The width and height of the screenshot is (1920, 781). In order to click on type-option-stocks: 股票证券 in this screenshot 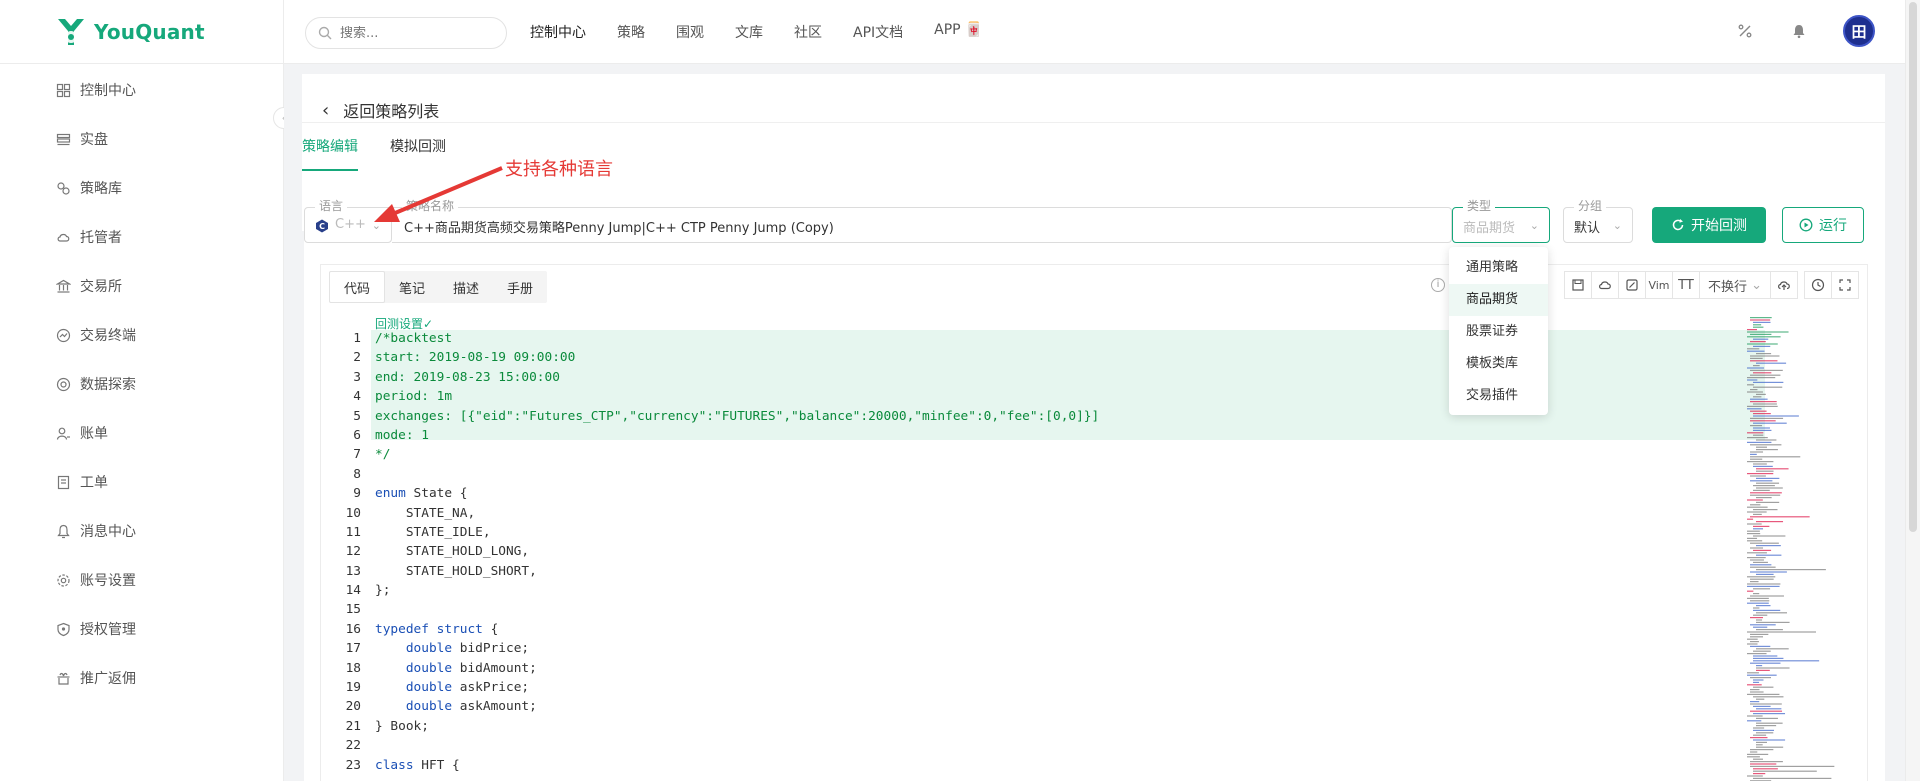, I will do `click(1498, 332)`.